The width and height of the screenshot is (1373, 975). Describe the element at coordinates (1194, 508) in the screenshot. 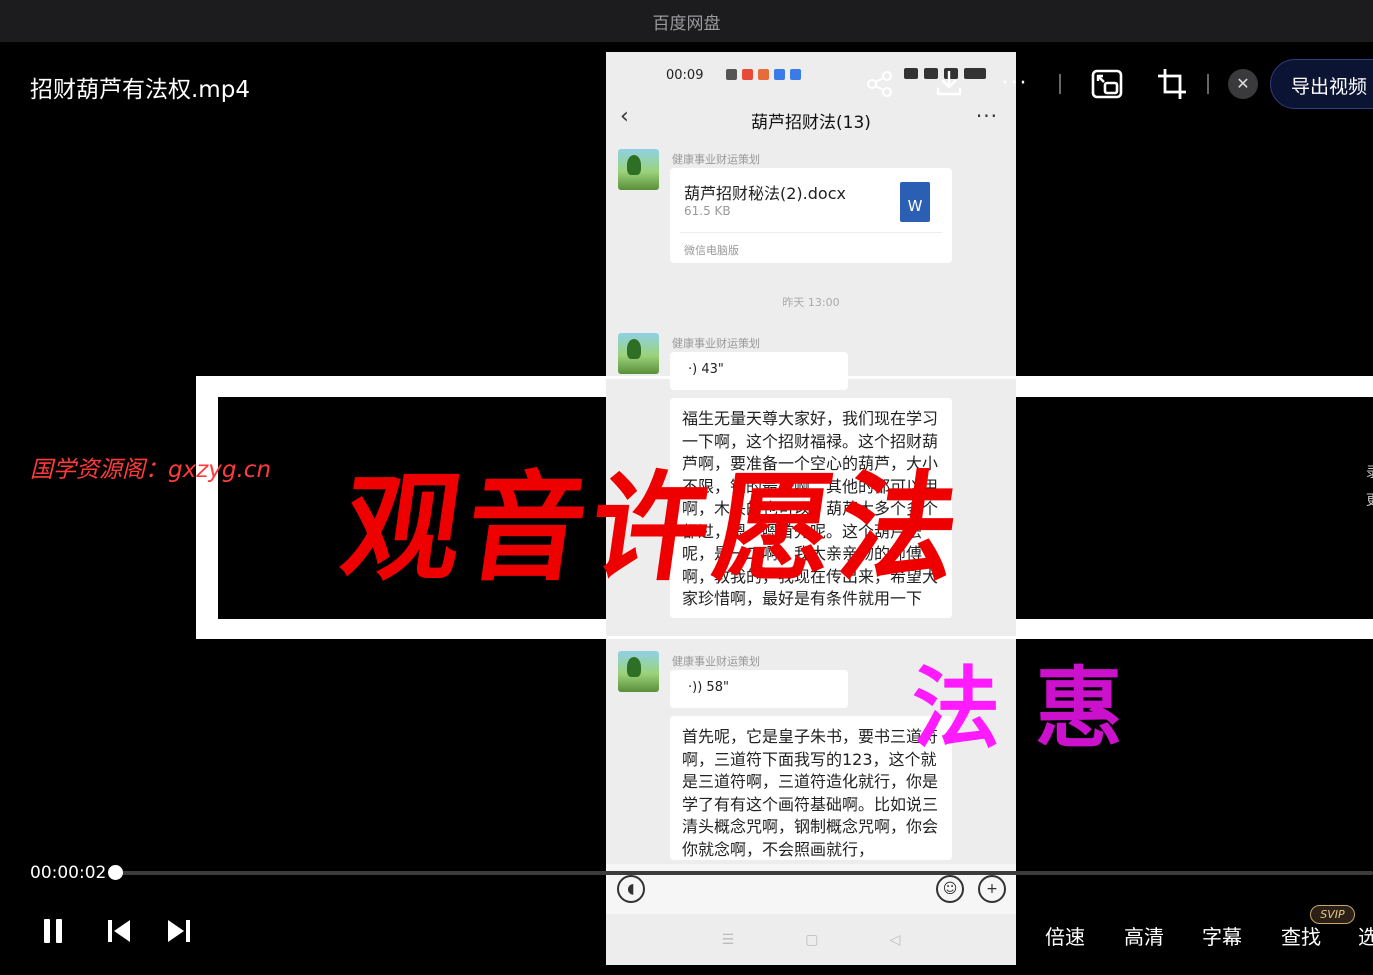

I see `caption-panel-right` at that location.